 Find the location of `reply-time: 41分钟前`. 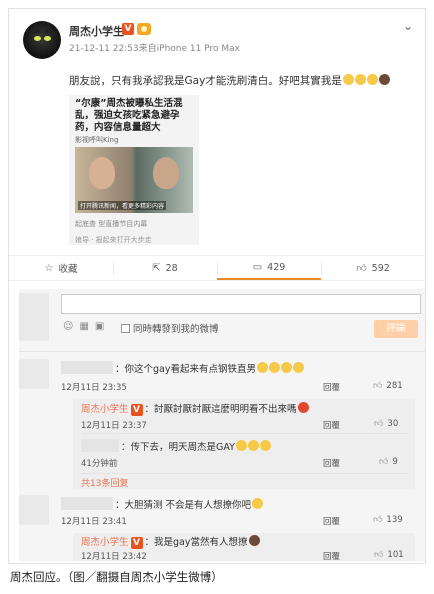

reply-time: 41分钟前 is located at coordinates (99, 464).